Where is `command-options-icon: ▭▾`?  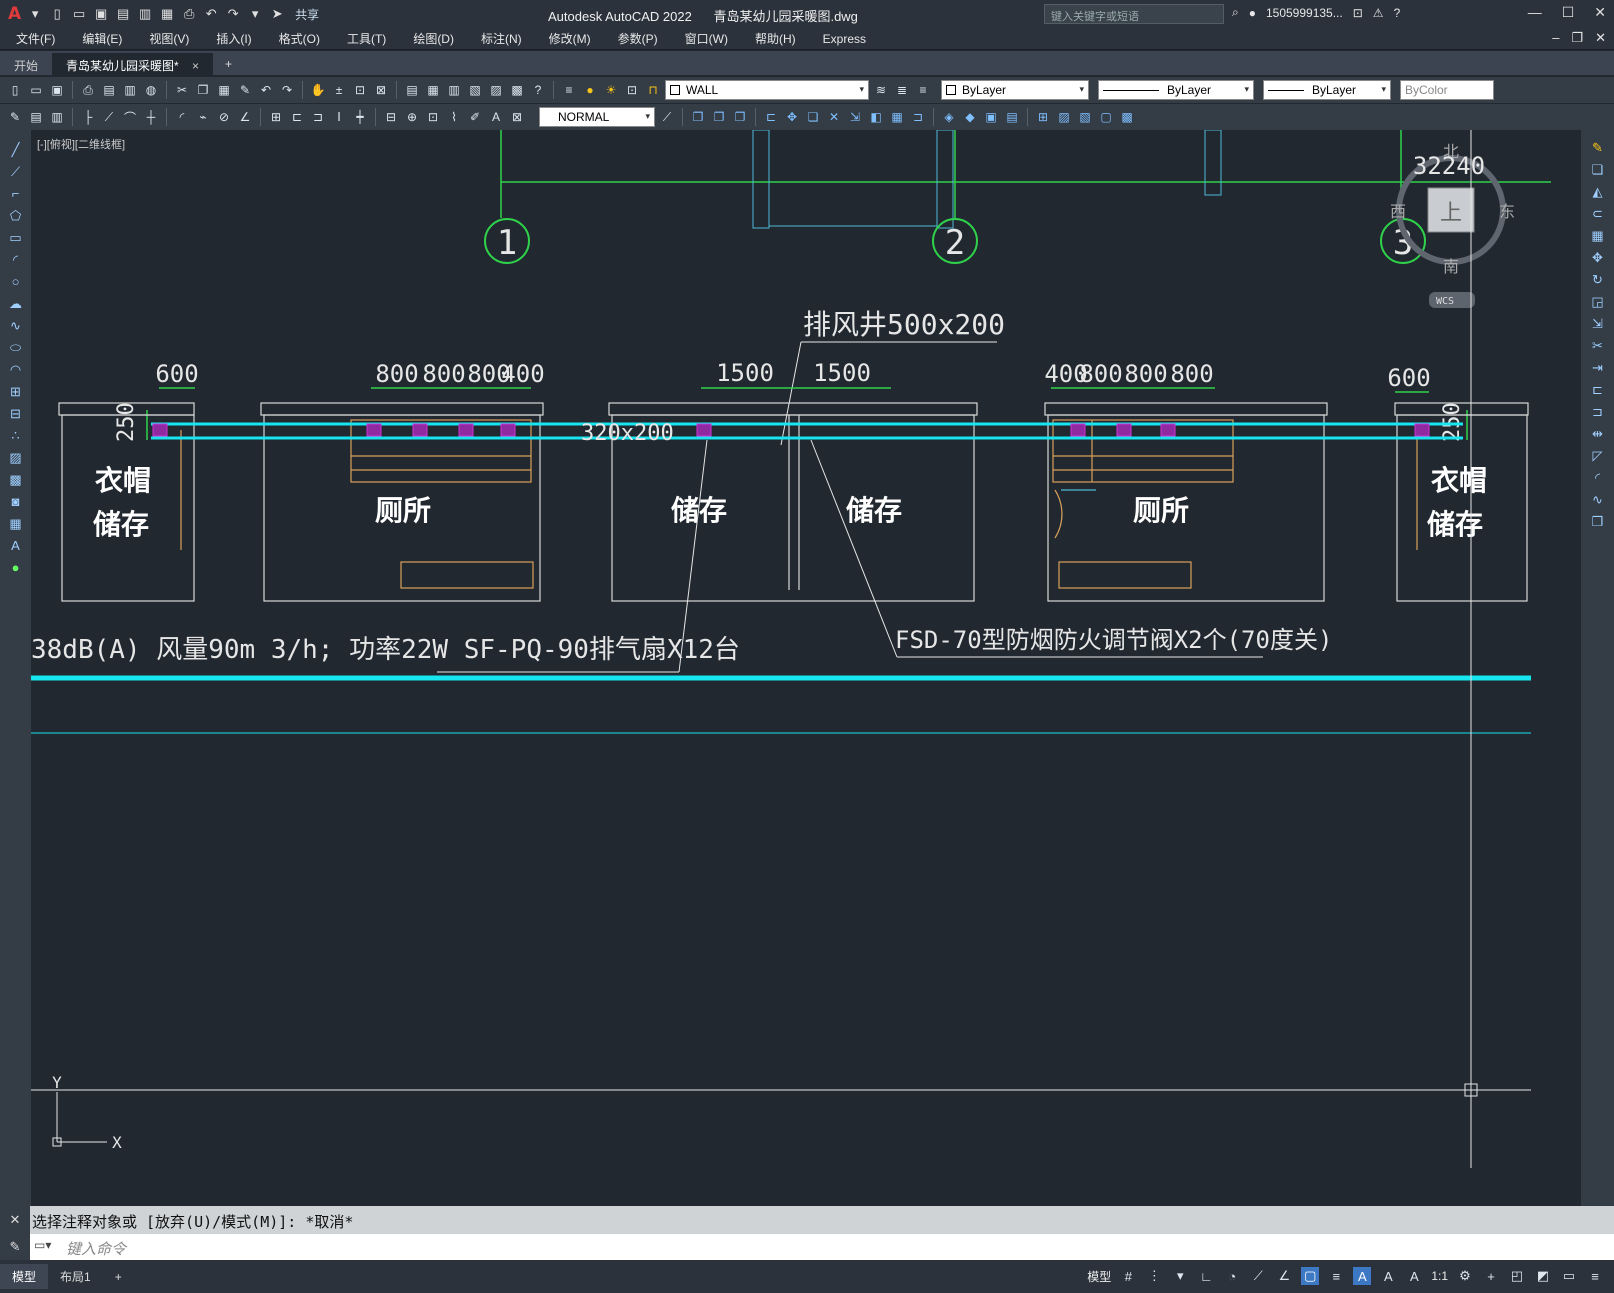 command-options-icon: ▭▾ is located at coordinates (42, 1245).